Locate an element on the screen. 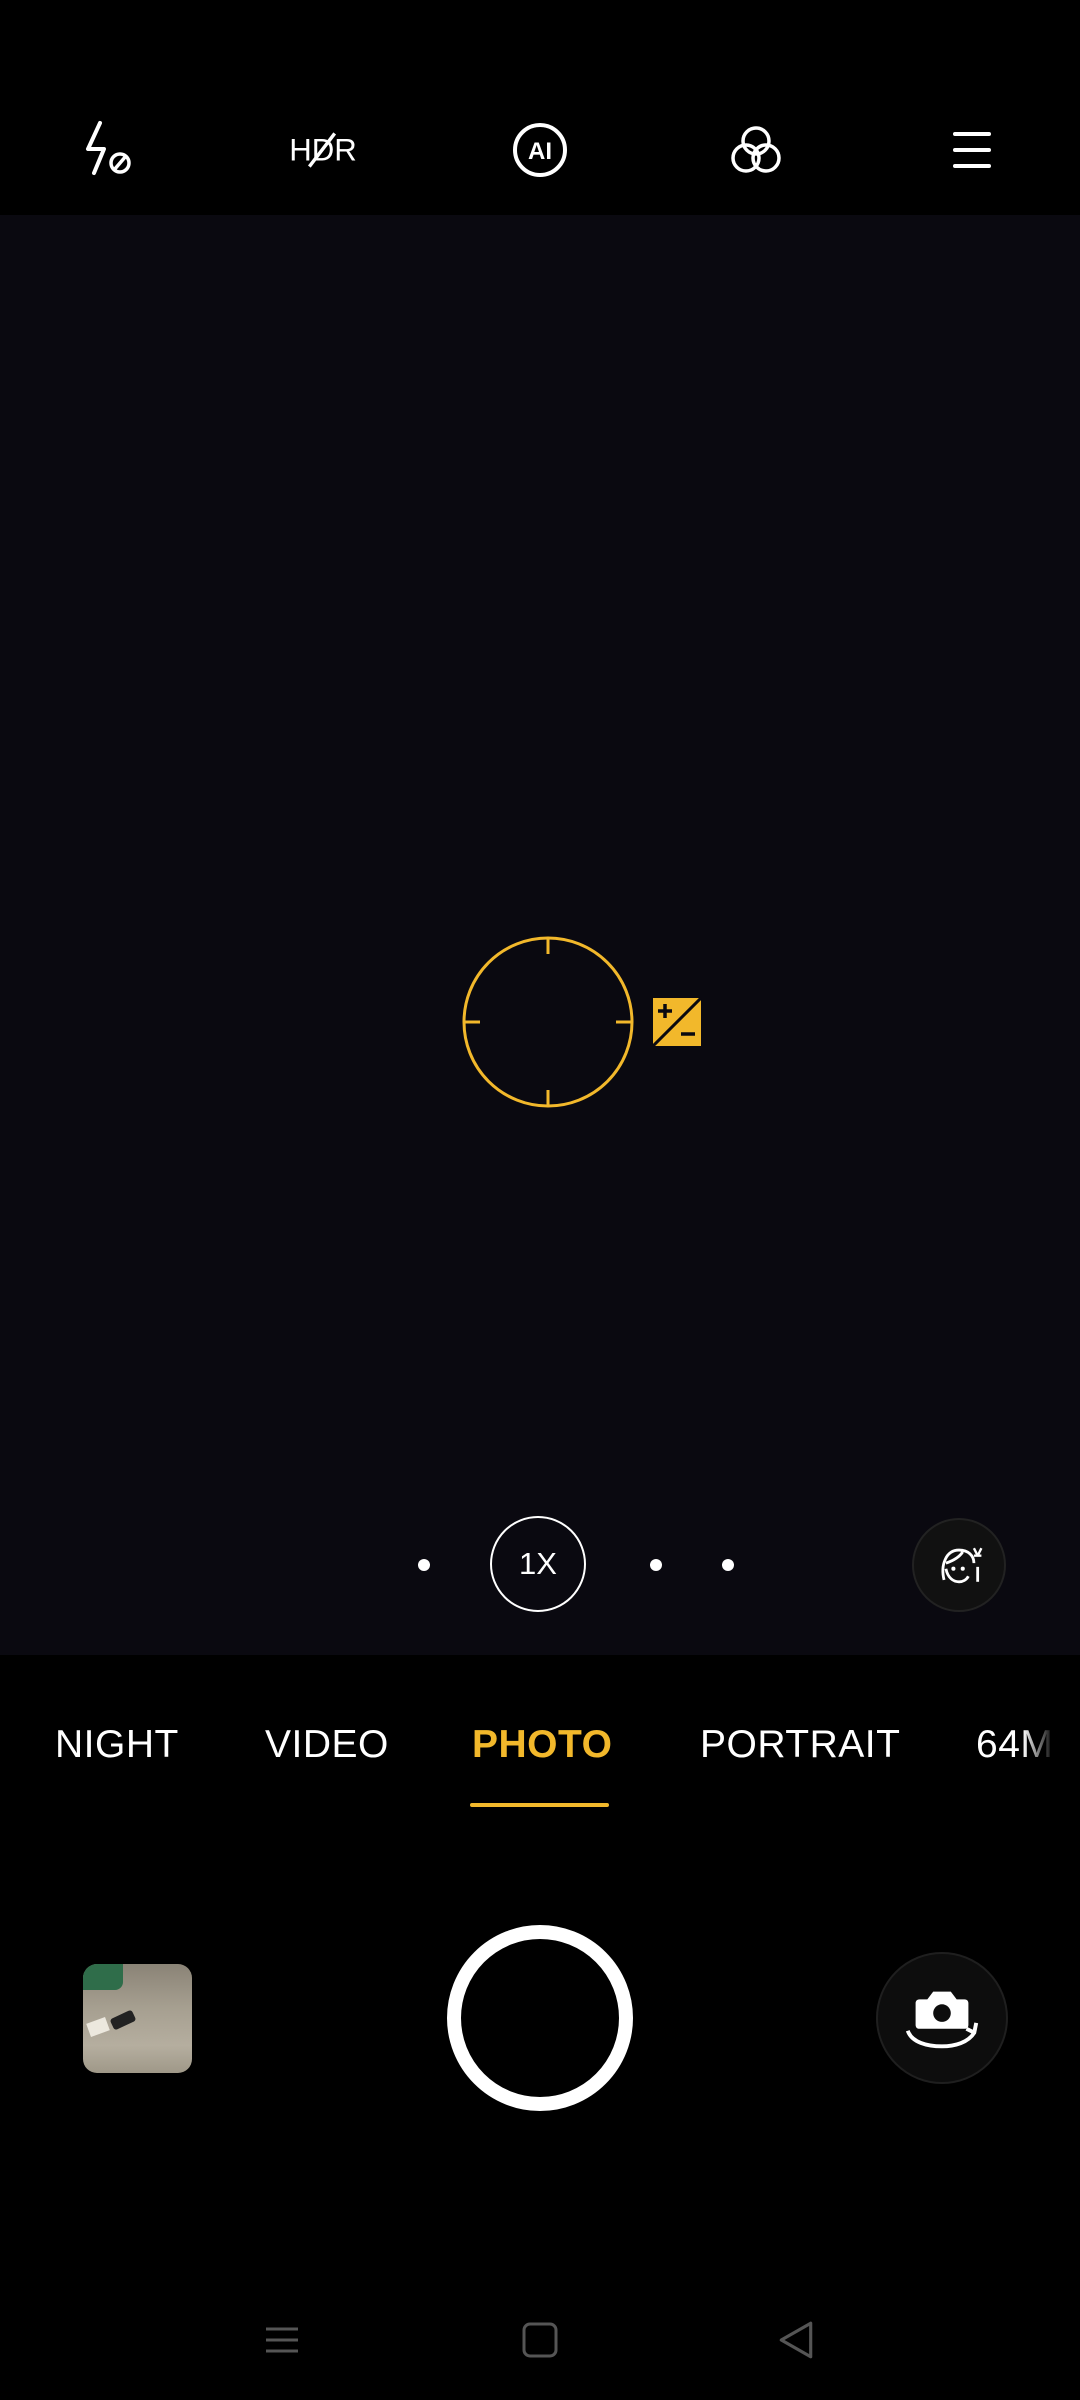 Image resolution: width=1080 pixels, height=2400 pixels. back-icon is located at coordinates (796, 2340).